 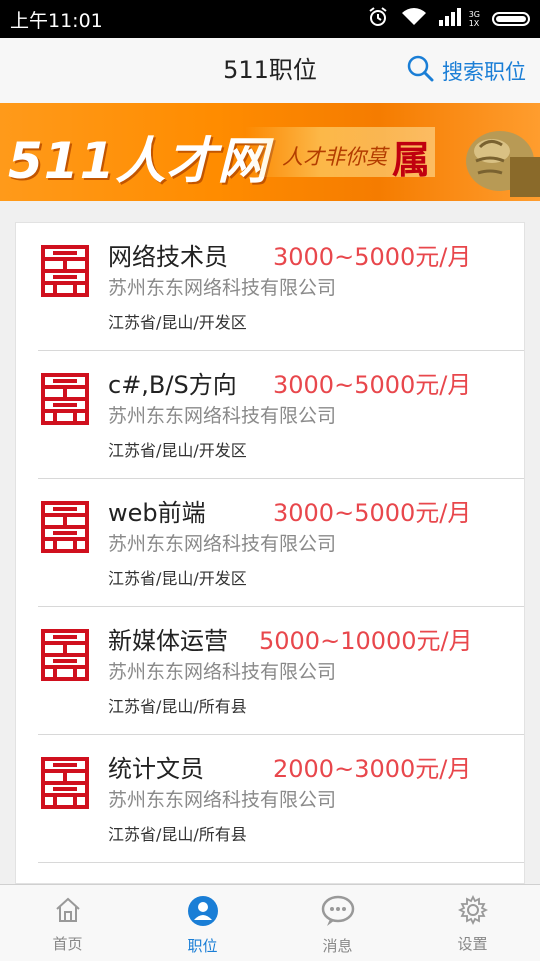 I want to click on job-list-item: 网络技术员 3000~5000元/月苏州东东网络科技有限公司 江苏省/昆山/开发区, so click(x=281, y=287).